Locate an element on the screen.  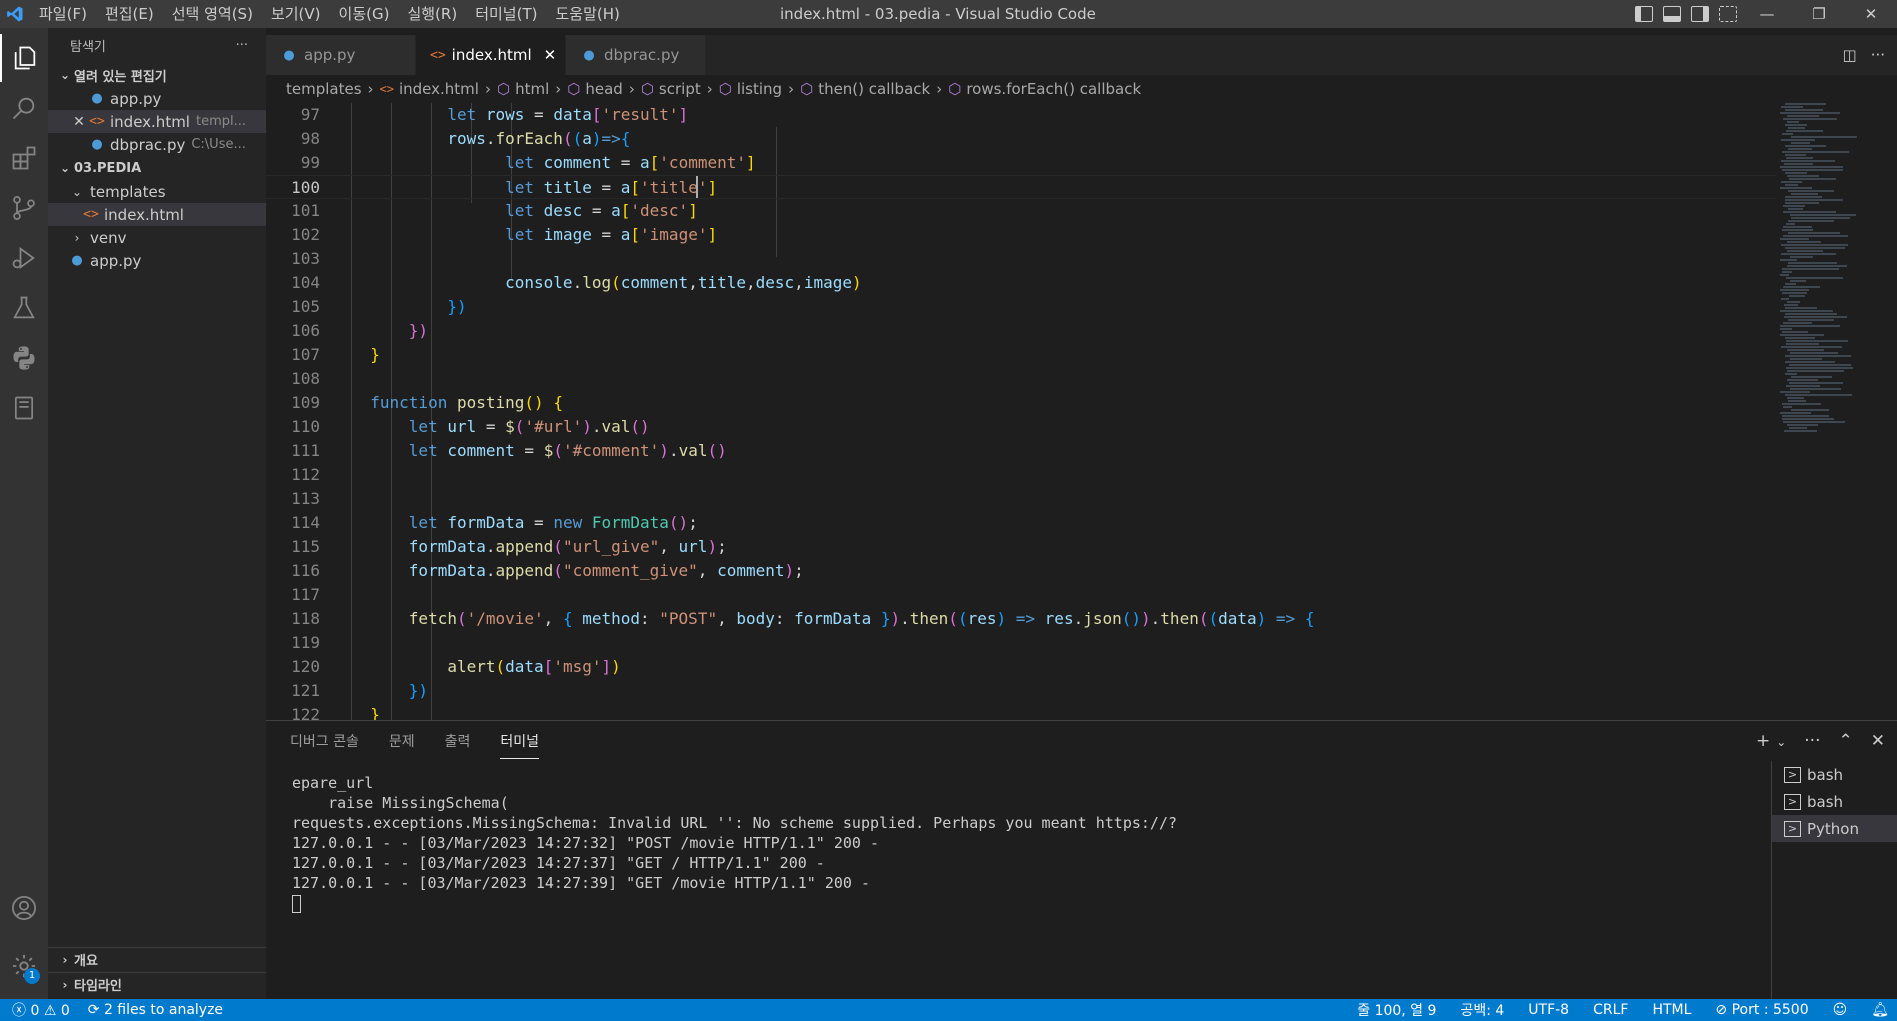
indentation: 공백: 4 is located at coordinates (1482, 1010).